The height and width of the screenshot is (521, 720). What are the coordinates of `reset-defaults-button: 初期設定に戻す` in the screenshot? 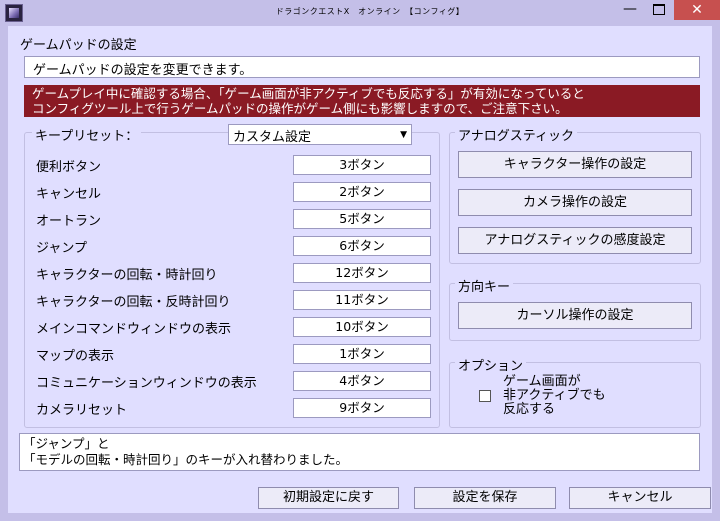 It's located at (328, 498).